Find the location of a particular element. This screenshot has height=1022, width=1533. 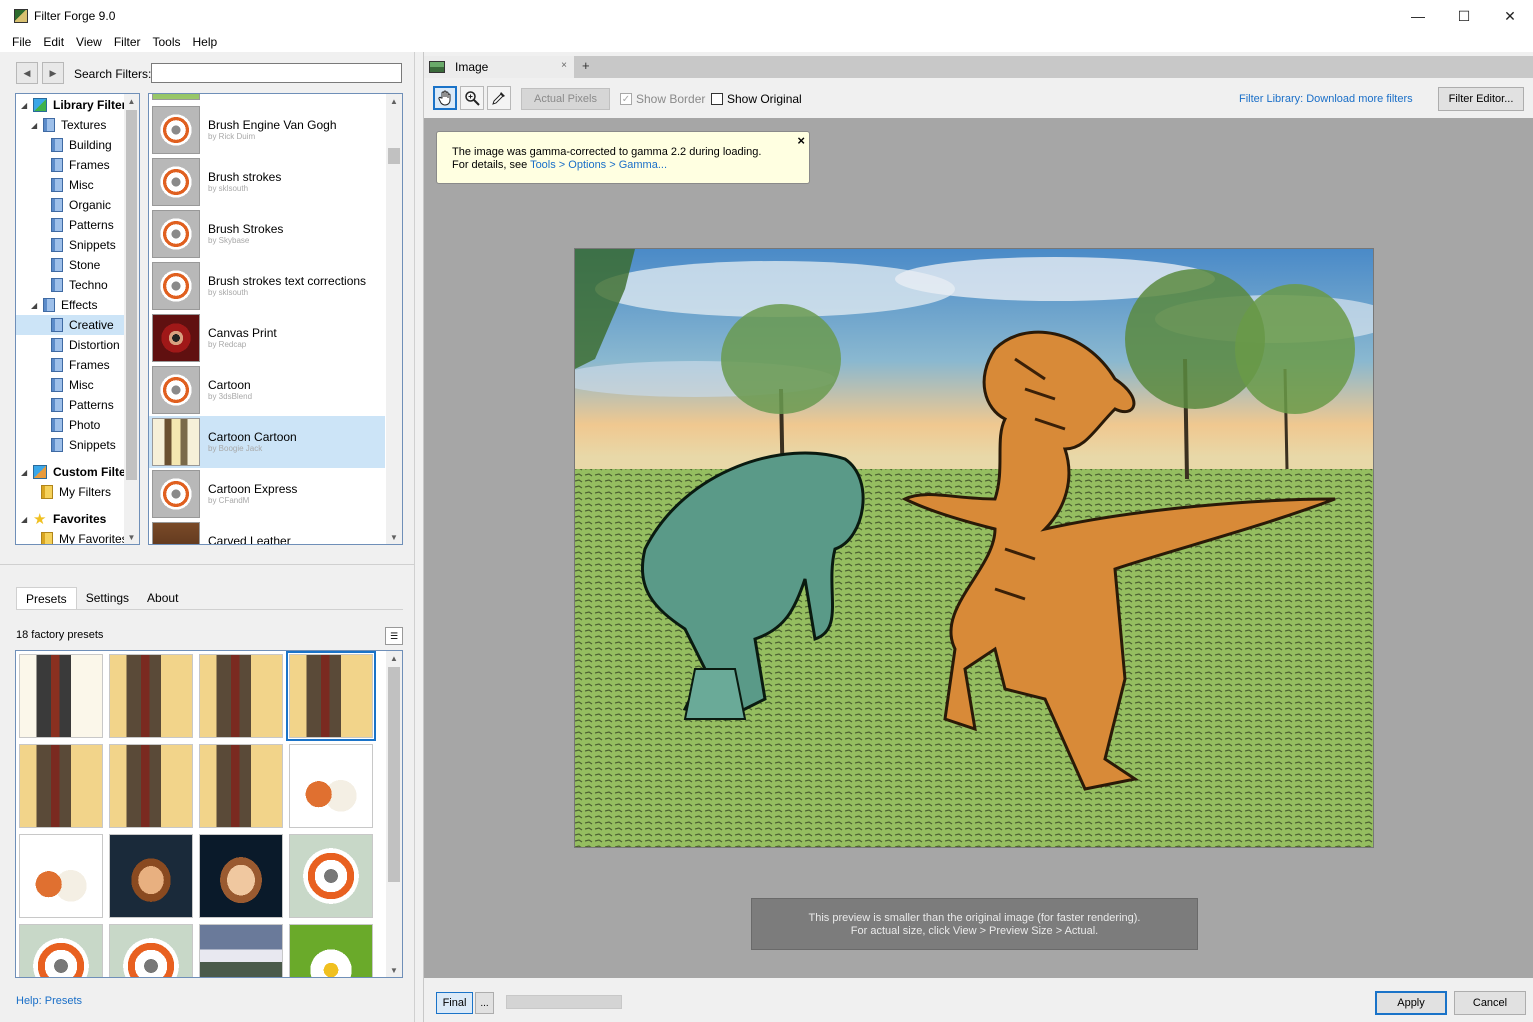

tree-item-photo: Photo is located at coordinates (74, 425).